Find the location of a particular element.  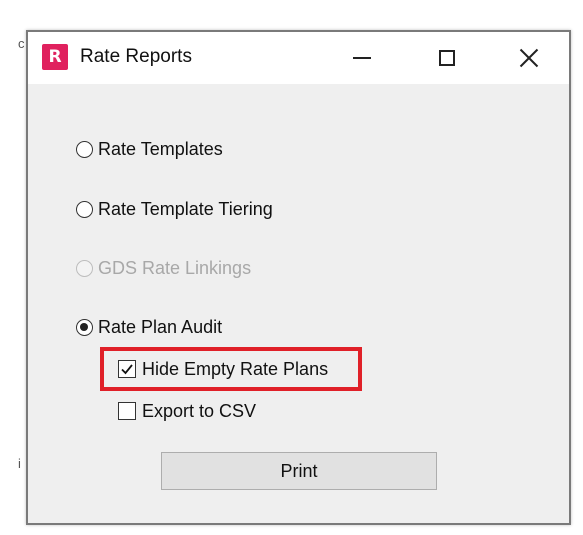

checkbox-export-to-csv: Export to CSV is located at coordinates (187, 411).